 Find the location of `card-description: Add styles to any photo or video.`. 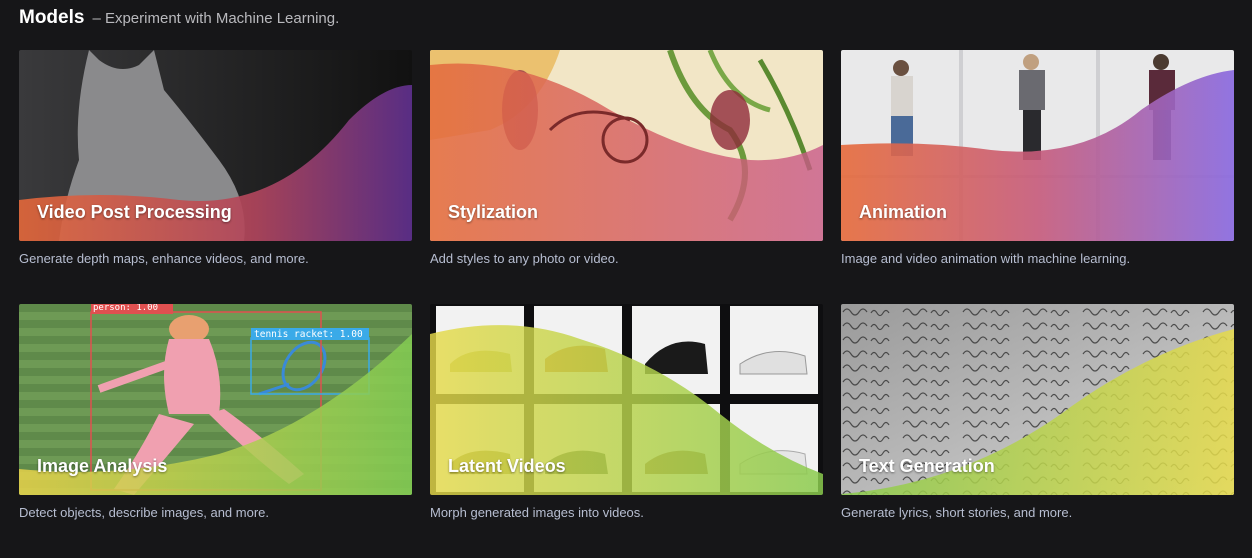

card-description: Add styles to any photo or video. is located at coordinates (524, 258).